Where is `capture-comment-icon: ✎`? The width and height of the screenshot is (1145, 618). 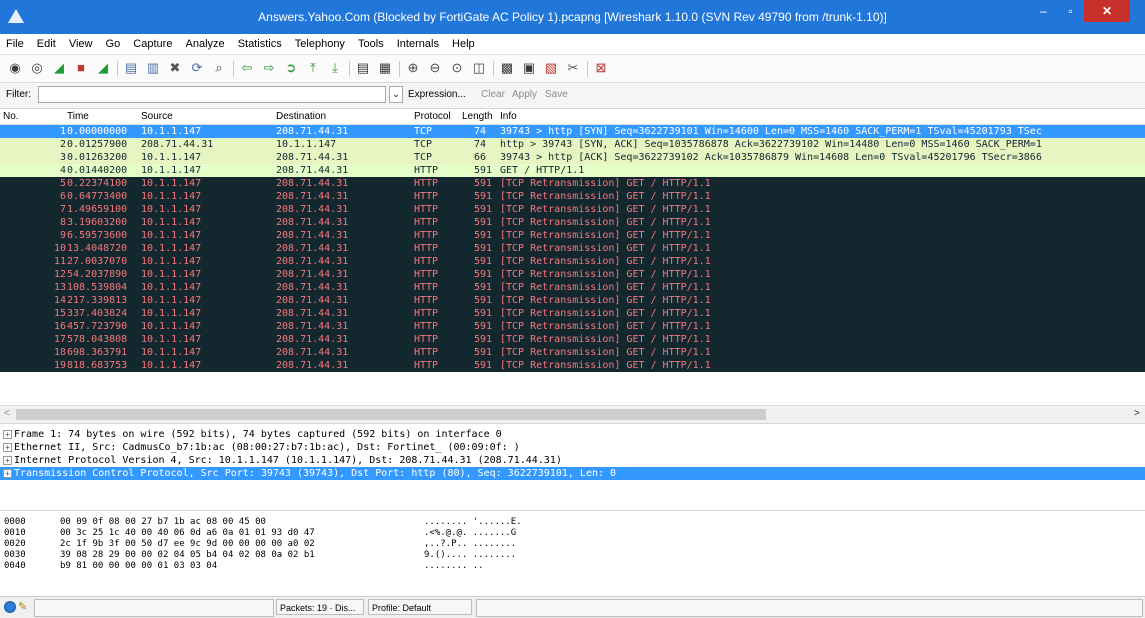
capture-comment-icon: ✎ is located at coordinates (22, 606).